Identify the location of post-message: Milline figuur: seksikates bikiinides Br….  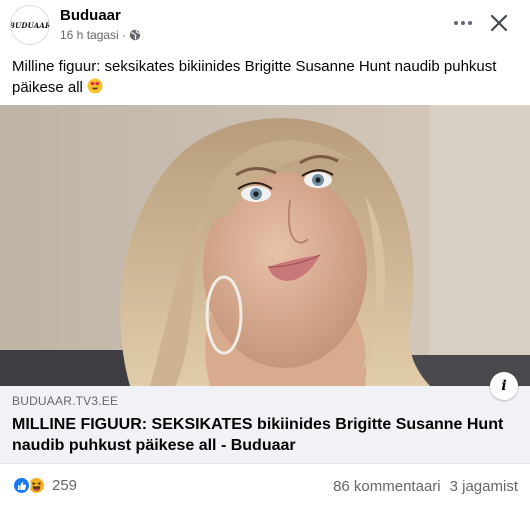
(265, 77).